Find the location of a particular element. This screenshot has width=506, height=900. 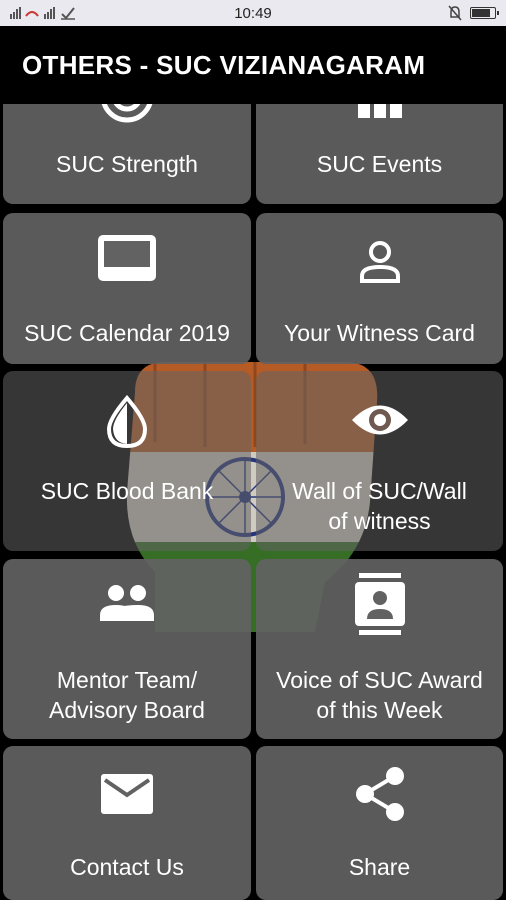

tile-label: Mentor Team/ Advisory Board is located at coordinates (127, 695).